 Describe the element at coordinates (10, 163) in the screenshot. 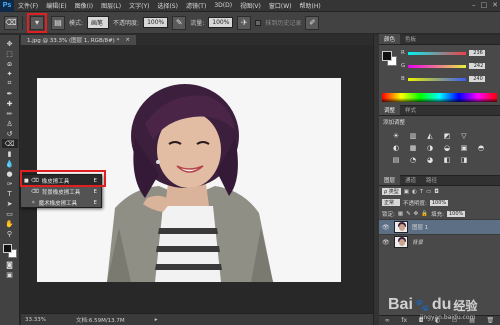

I see `blur-tool-icon: 💧` at that location.